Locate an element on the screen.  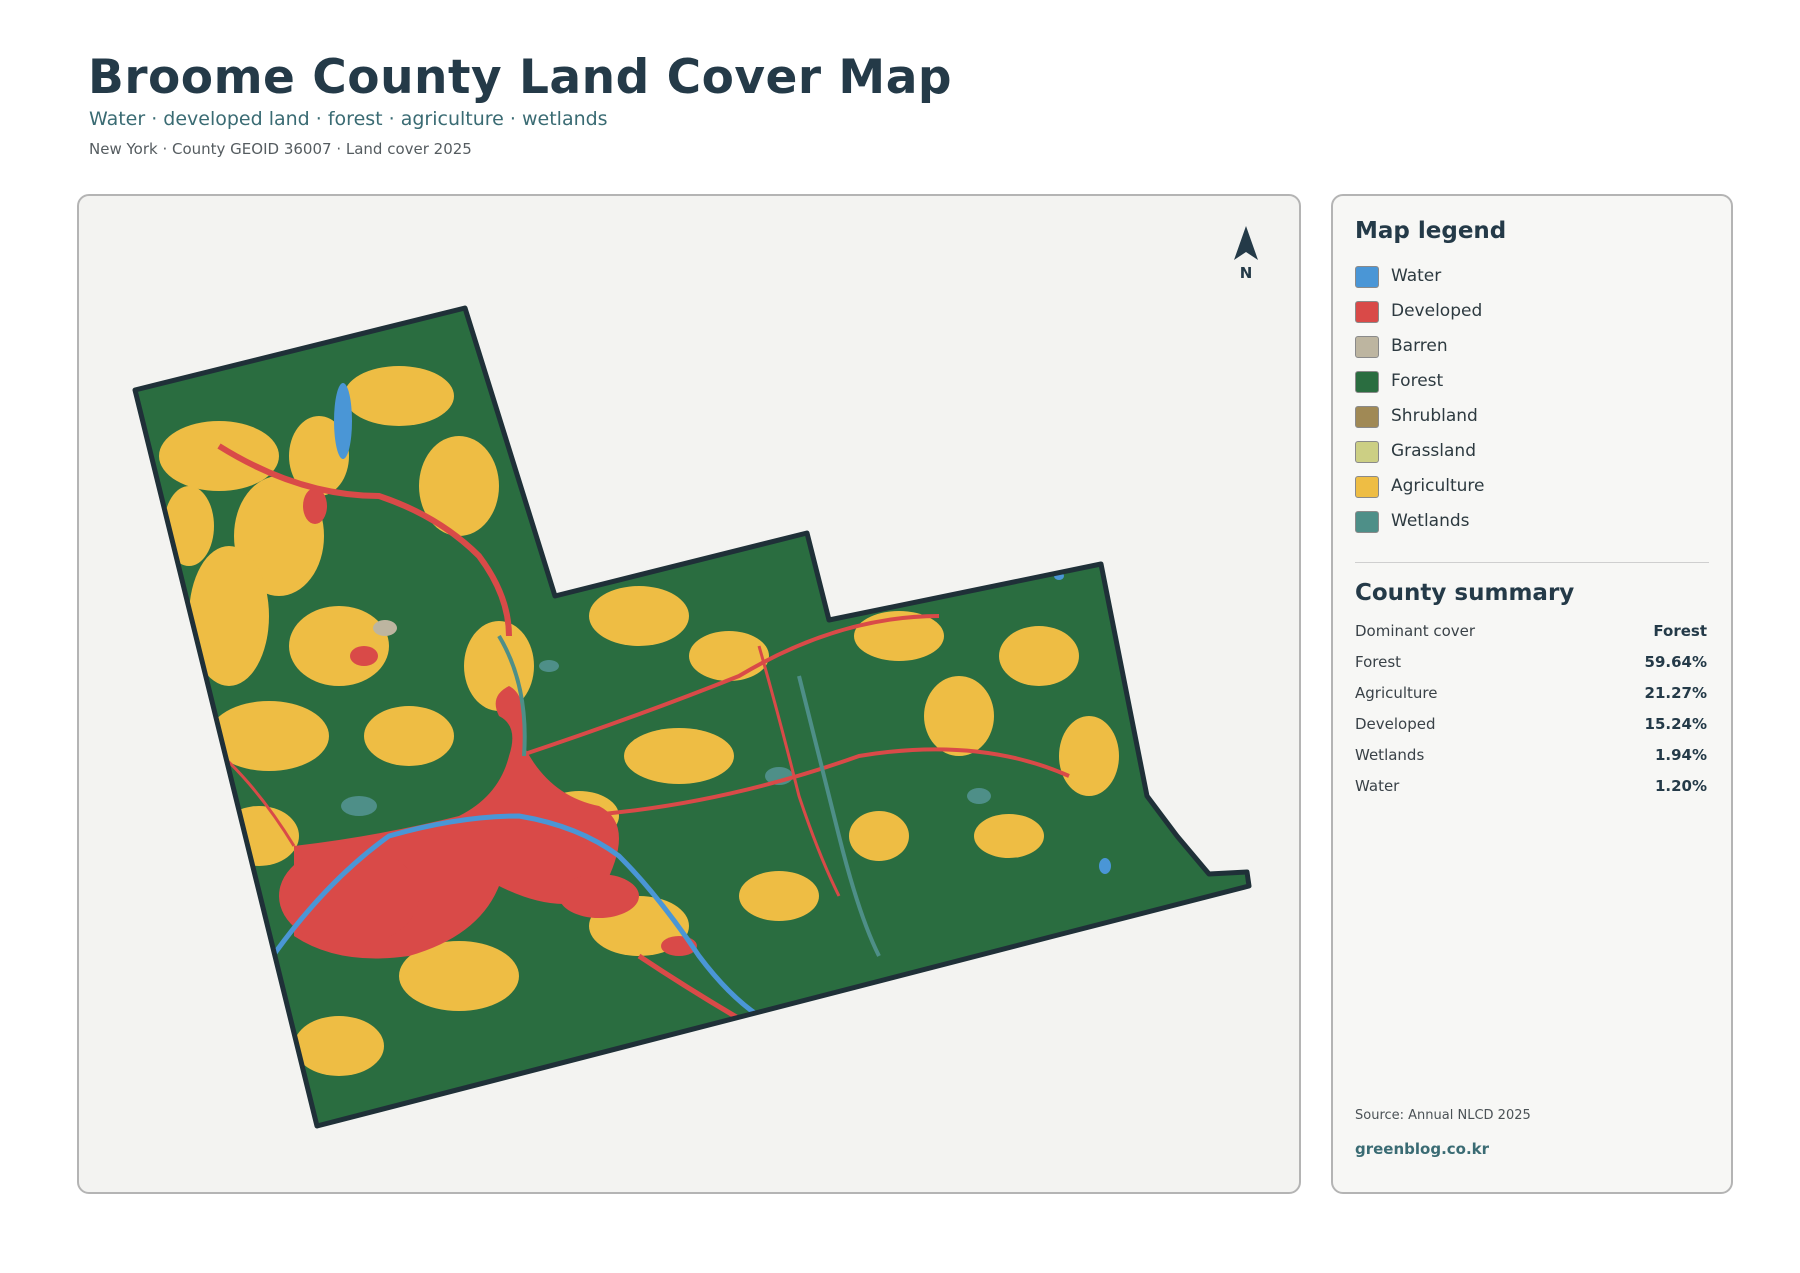
summary-value: 15.24% is located at coordinates (1675, 724).